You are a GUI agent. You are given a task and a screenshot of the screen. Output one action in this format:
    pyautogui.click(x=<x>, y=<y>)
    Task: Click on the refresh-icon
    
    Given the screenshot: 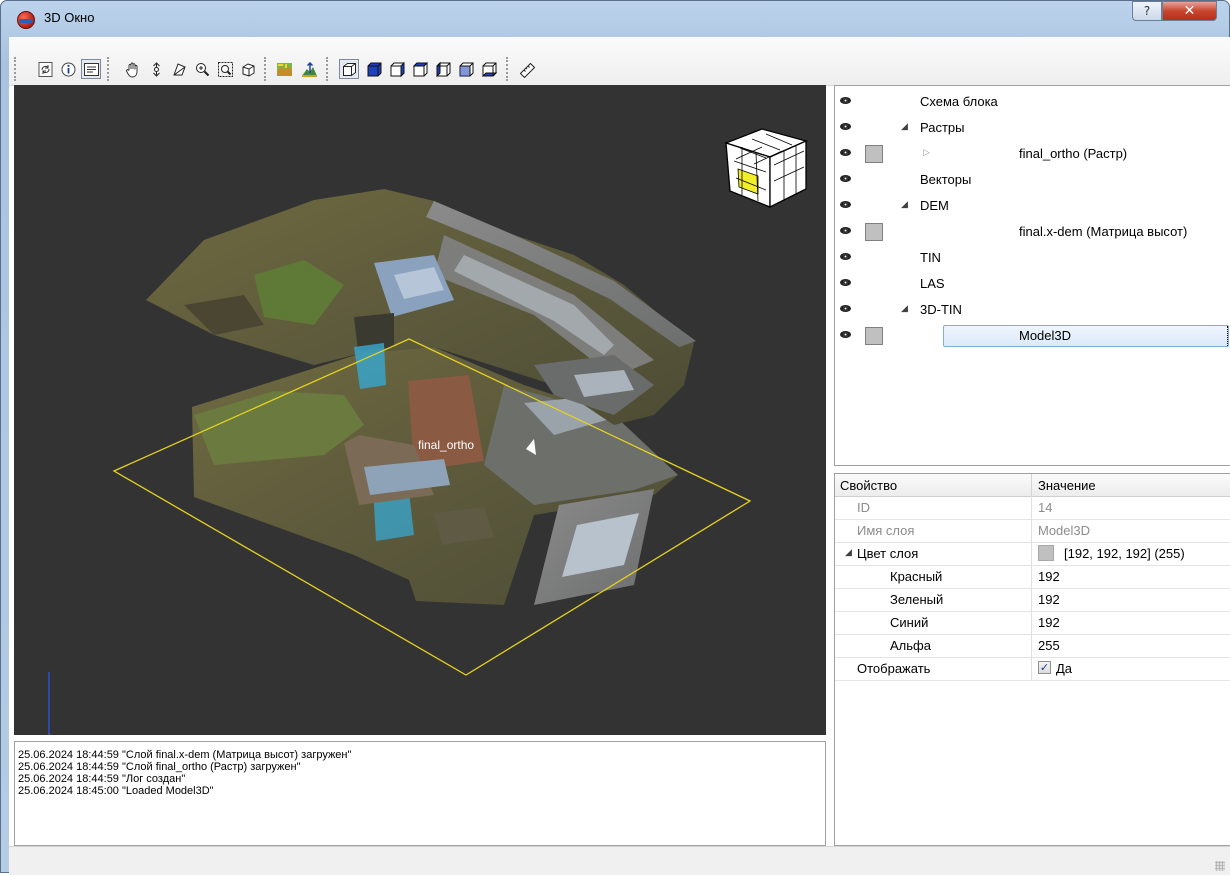 What is the action you would take?
    pyautogui.click(x=45, y=69)
    